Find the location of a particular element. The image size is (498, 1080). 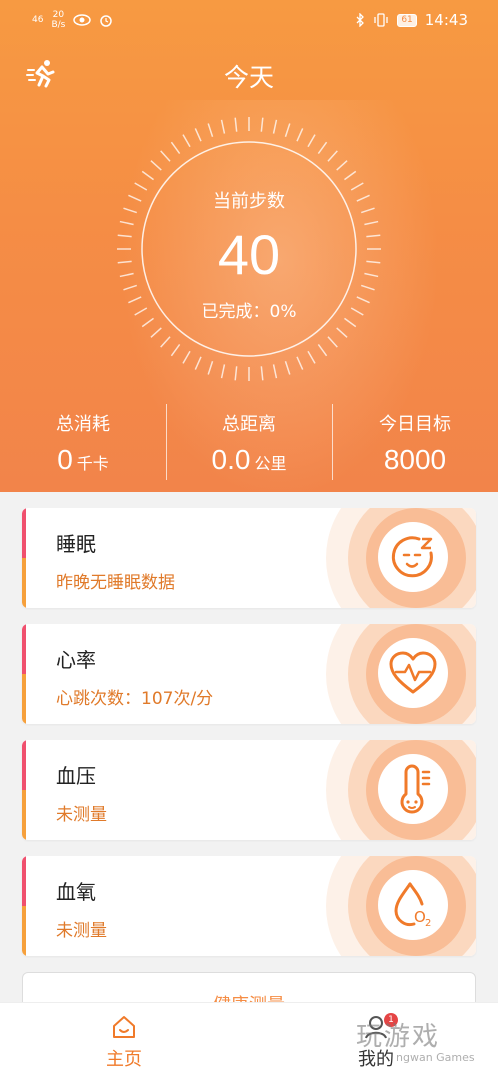

stats-row: 总消耗 0 千卡 总距离 0.0 公里 今日目标 8000 is located at coordinates (249, 442).